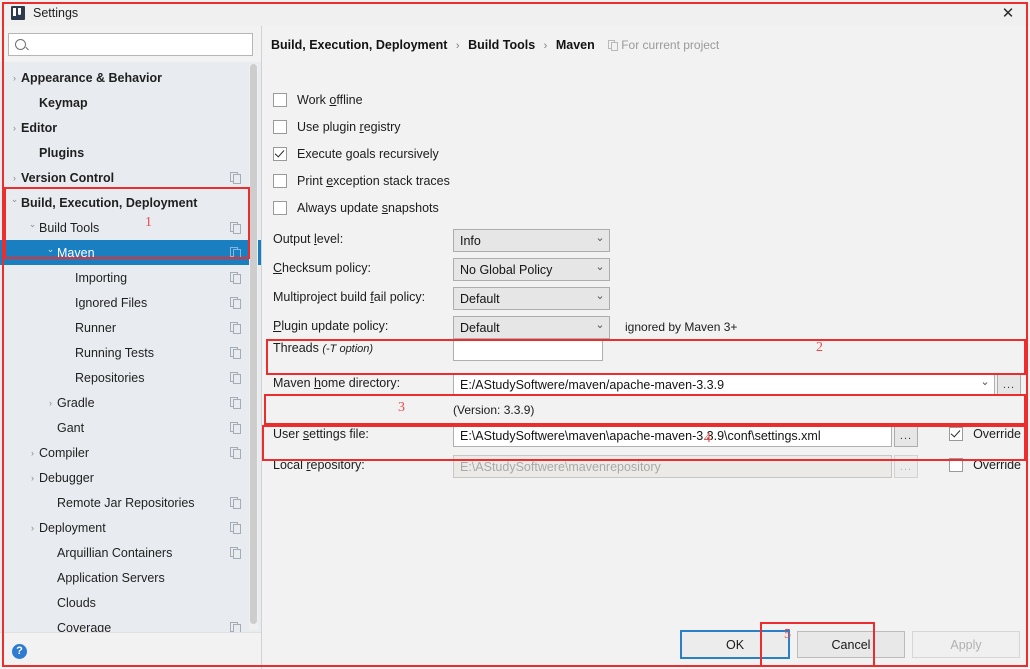  What do you see at coordinates (506, 269) in the screenshot?
I see `combo-value-checksum-policy: No Global Policy` at bounding box center [506, 269].